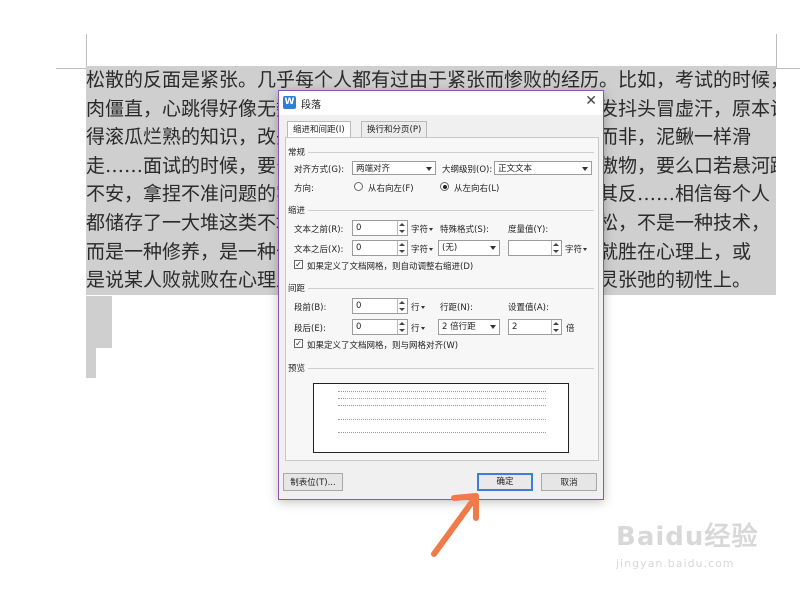 This screenshot has height=600, width=800. I want to click on ltr-radio, so click(444, 186).